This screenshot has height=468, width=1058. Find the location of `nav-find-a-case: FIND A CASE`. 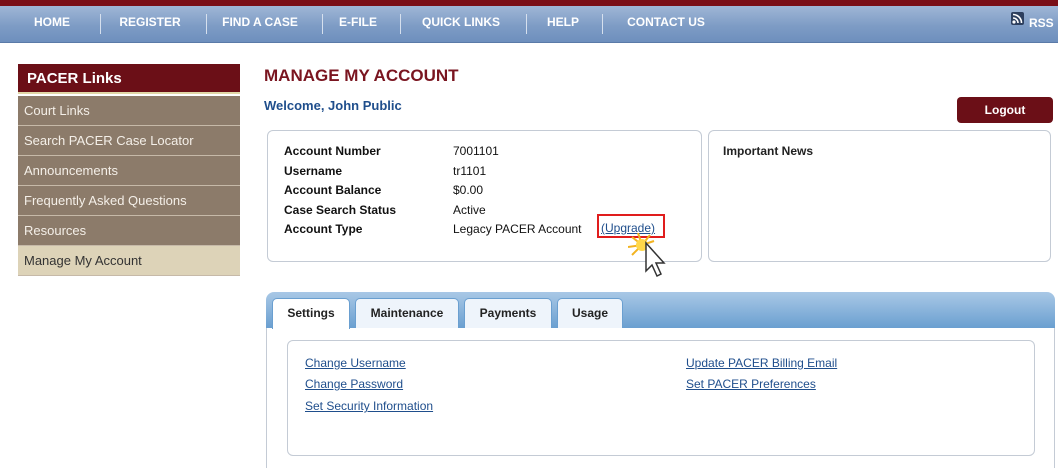

nav-find-a-case: FIND A CASE is located at coordinates (260, 24).